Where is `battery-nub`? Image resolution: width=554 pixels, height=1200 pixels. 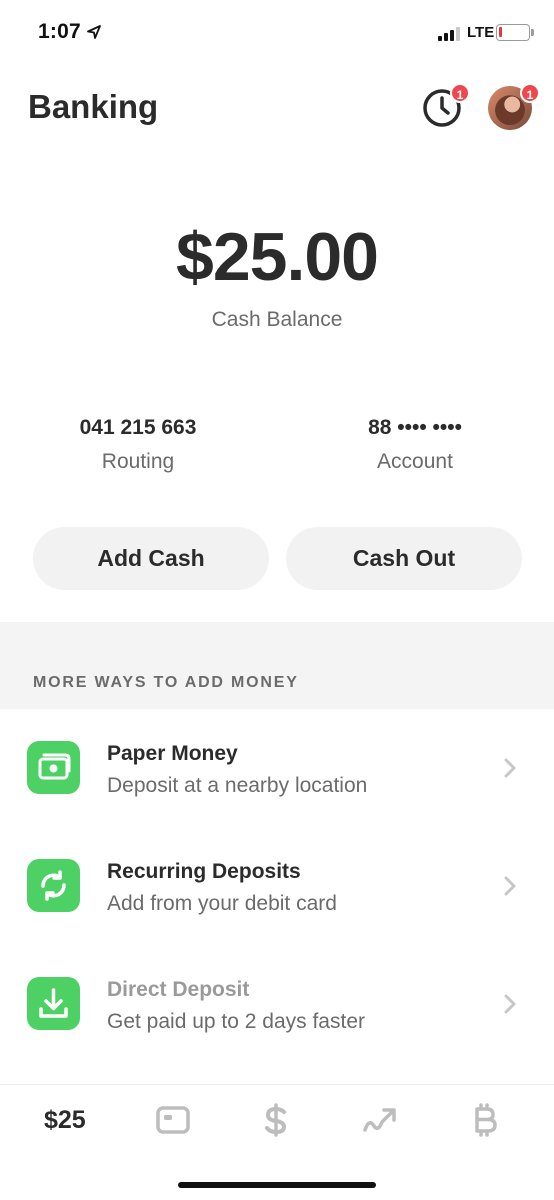
battery-nub is located at coordinates (532, 32).